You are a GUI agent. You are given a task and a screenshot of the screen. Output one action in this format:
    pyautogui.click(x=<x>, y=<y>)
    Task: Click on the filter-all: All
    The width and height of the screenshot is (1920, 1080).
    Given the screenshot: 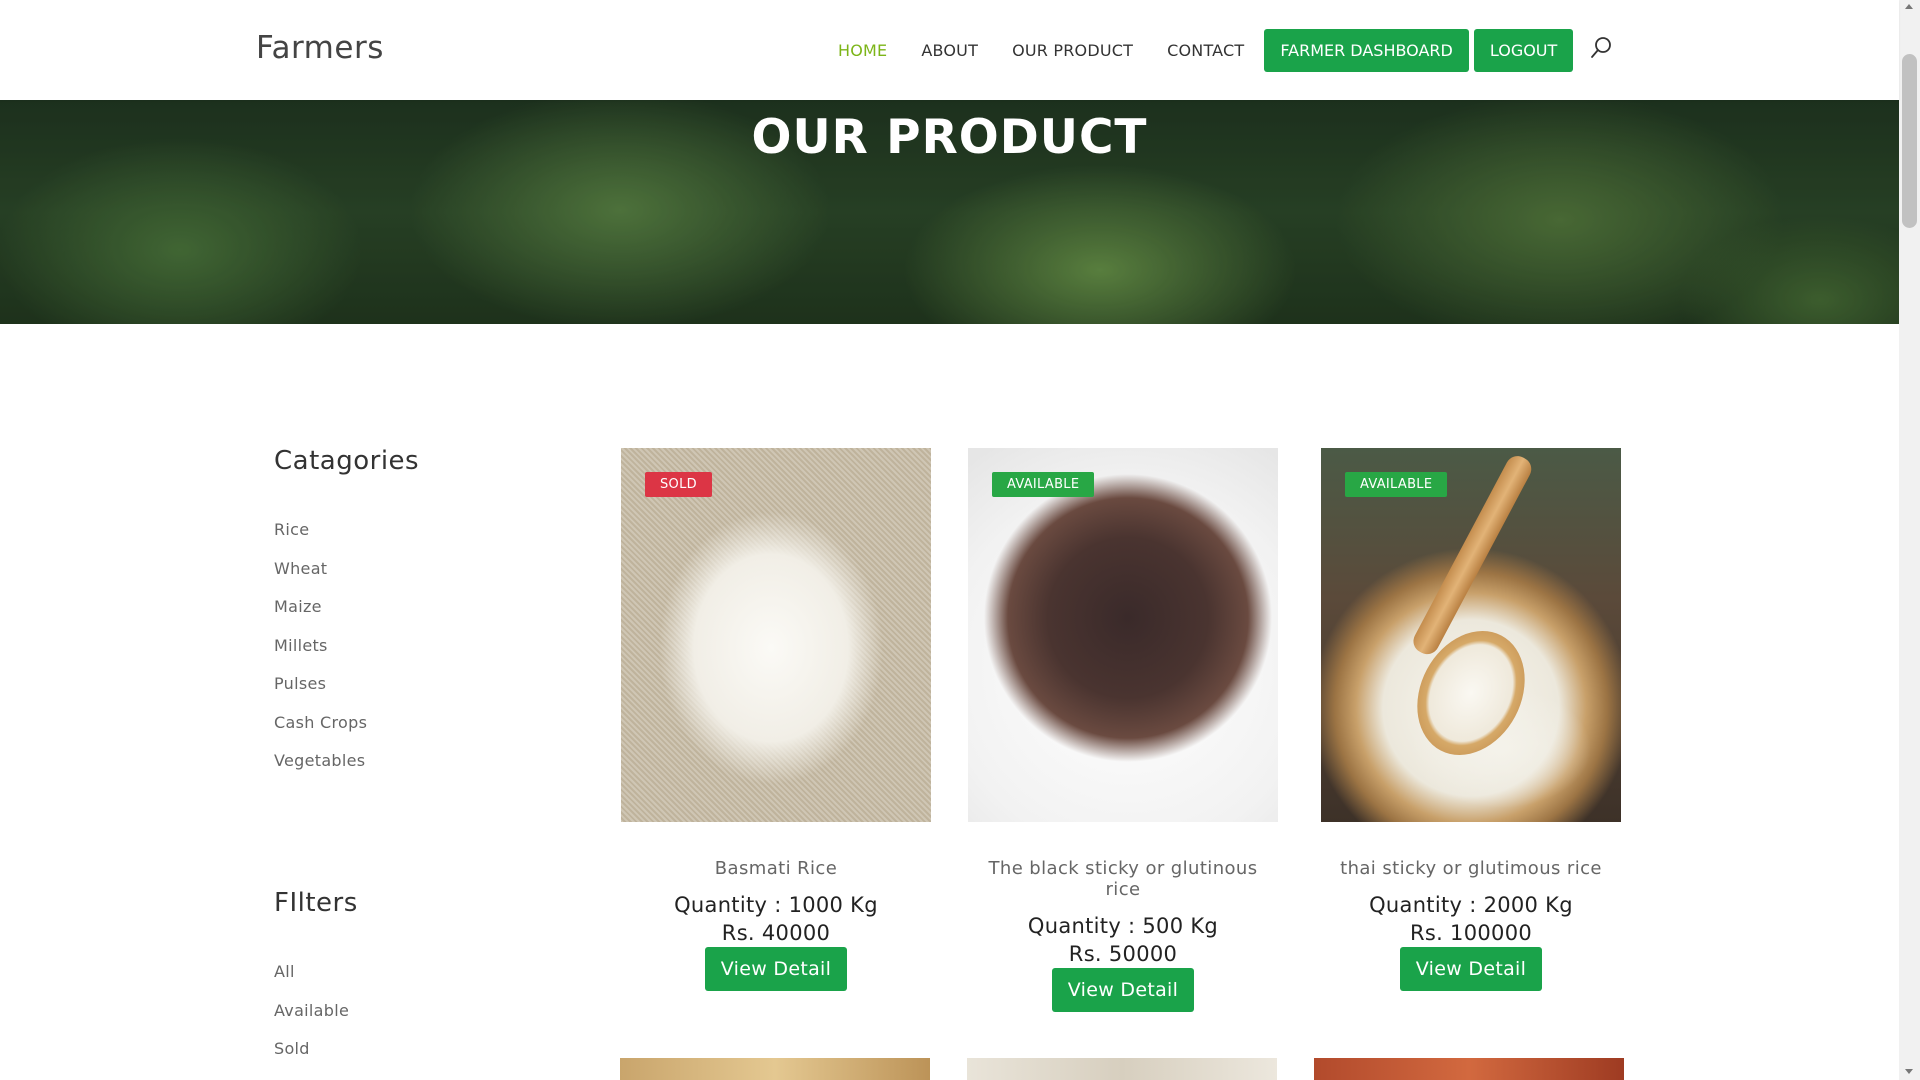 What is the action you would take?
    pyautogui.click(x=424, y=981)
    